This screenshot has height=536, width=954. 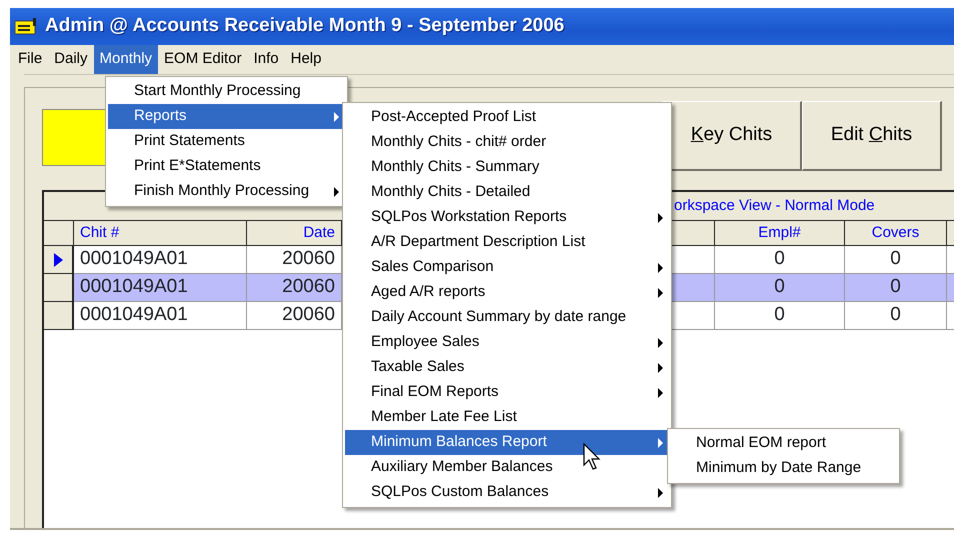 What do you see at coordinates (507, 492) in the screenshot?
I see `menu-item: SQLPos Custom Balances` at bounding box center [507, 492].